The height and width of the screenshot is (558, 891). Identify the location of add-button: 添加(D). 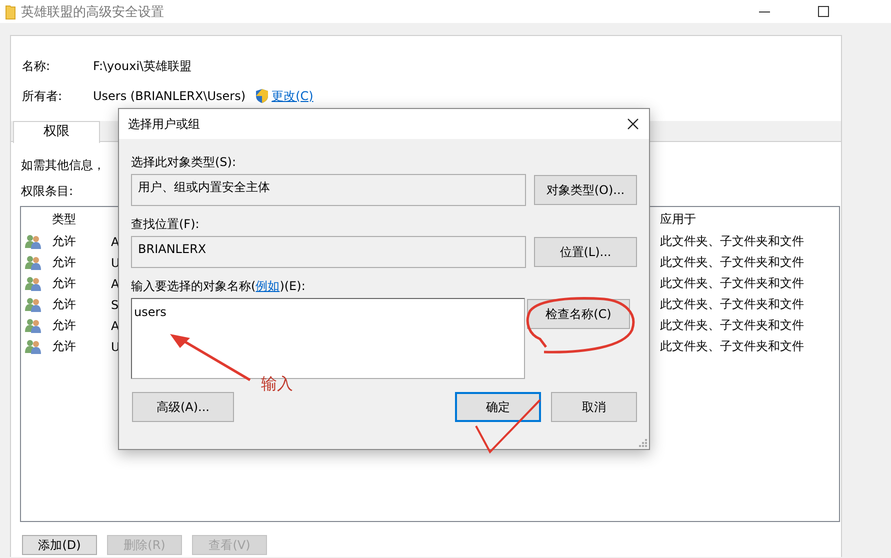
(59, 545).